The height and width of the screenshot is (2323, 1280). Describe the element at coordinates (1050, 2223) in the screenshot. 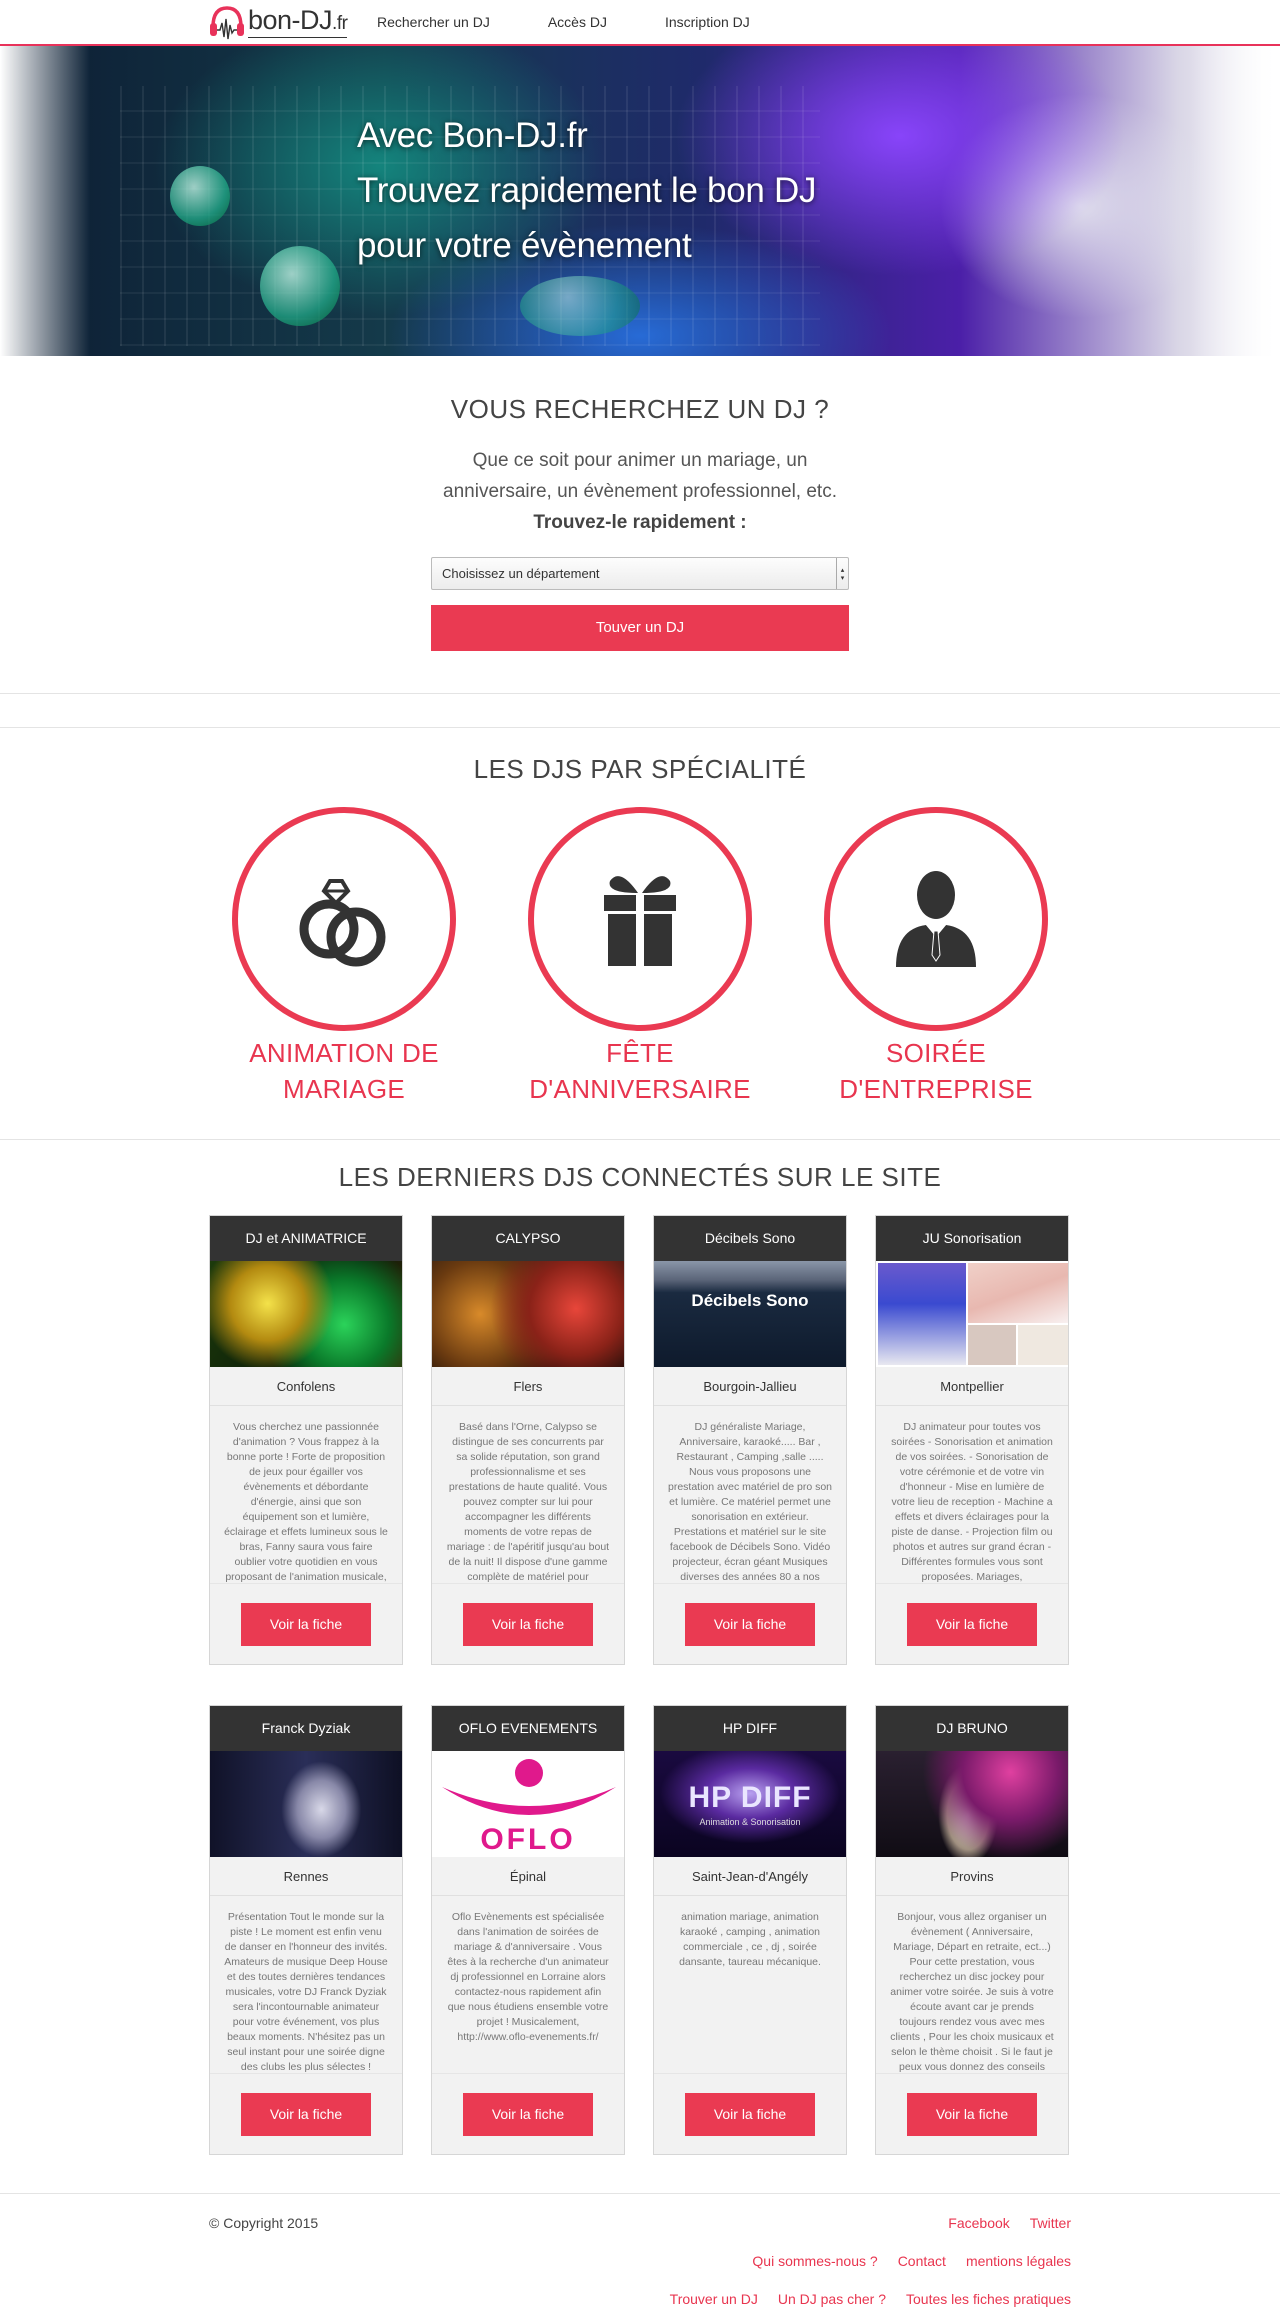

I see `footer-link-twitter: Twitter` at that location.